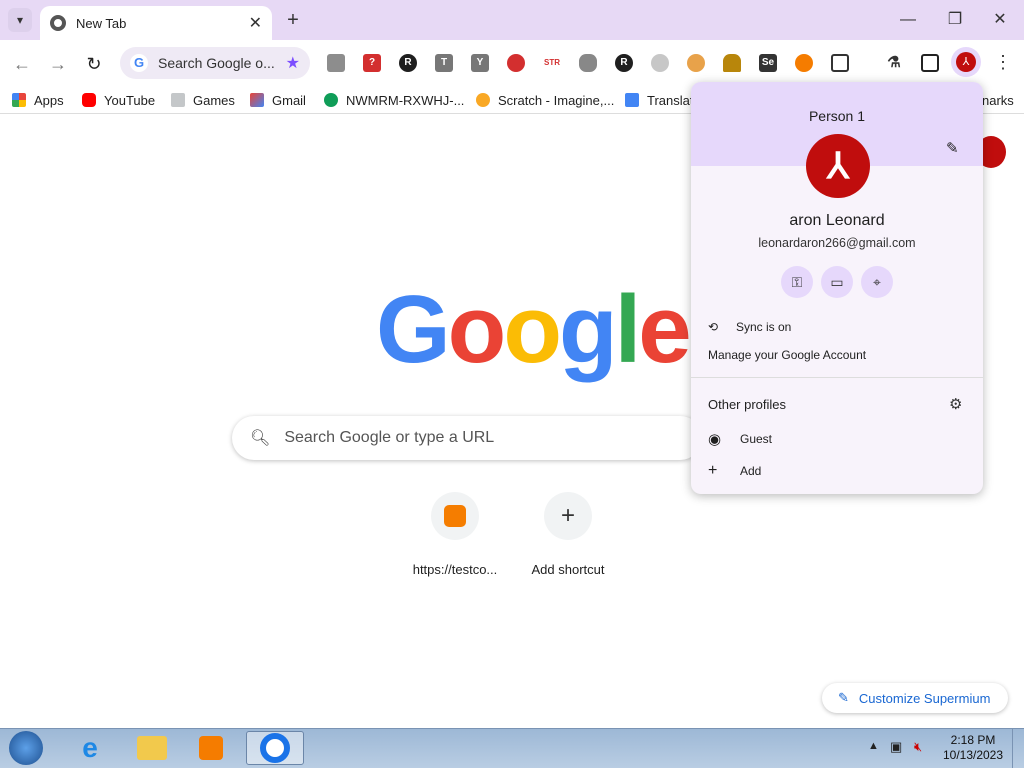 This screenshot has width=1024, height=768. Describe the element at coordinates (924, 698) in the screenshot. I see `customize-label: Customize Supermium` at that location.